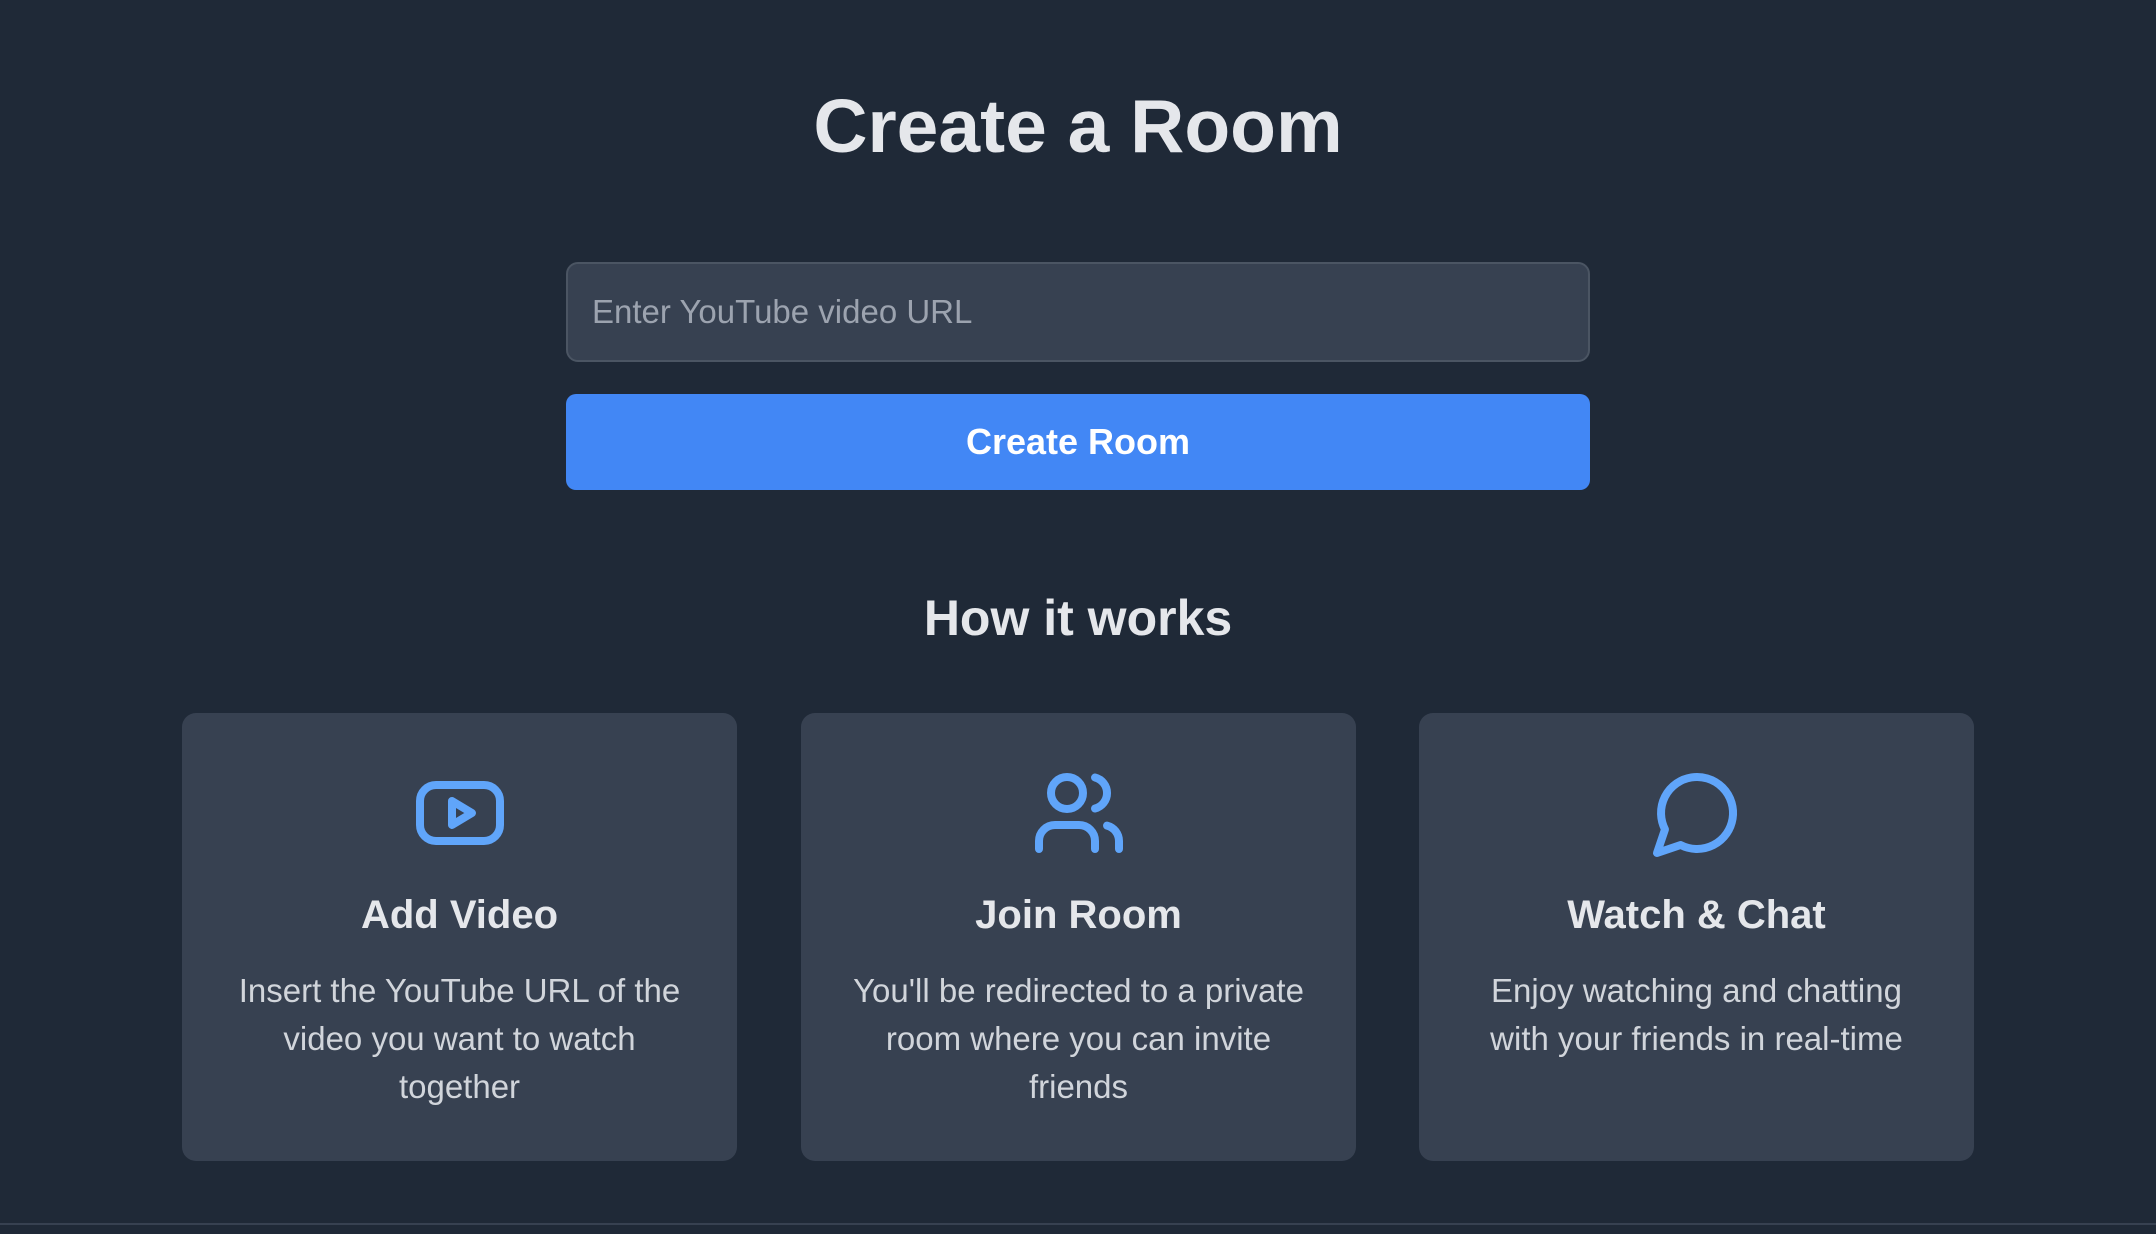 The image size is (2156, 1234). What do you see at coordinates (1078, 915) in the screenshot?
I see `step-title: Join Room` at bounding box center [1078, 915].